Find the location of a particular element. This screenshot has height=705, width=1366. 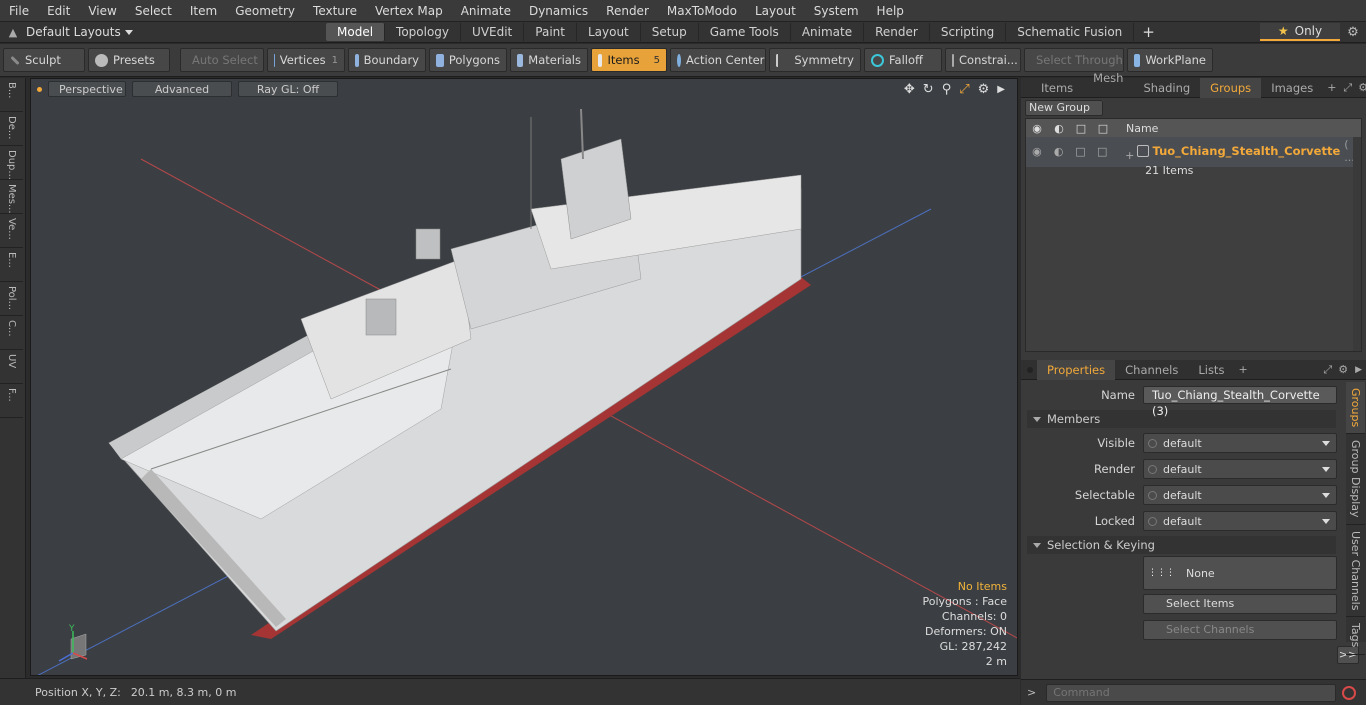

side-tab-groups: Groups is located at coordinates (1355, 408).